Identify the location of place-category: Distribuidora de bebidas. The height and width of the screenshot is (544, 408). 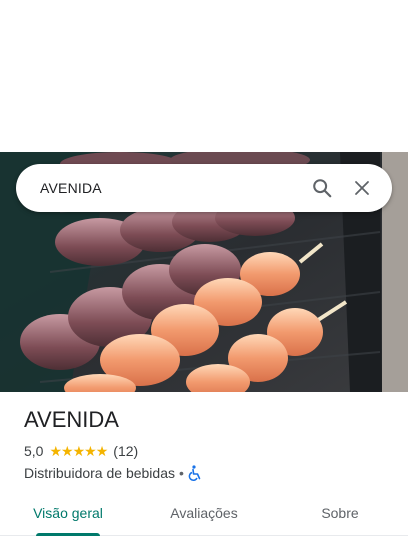
(99, 473).